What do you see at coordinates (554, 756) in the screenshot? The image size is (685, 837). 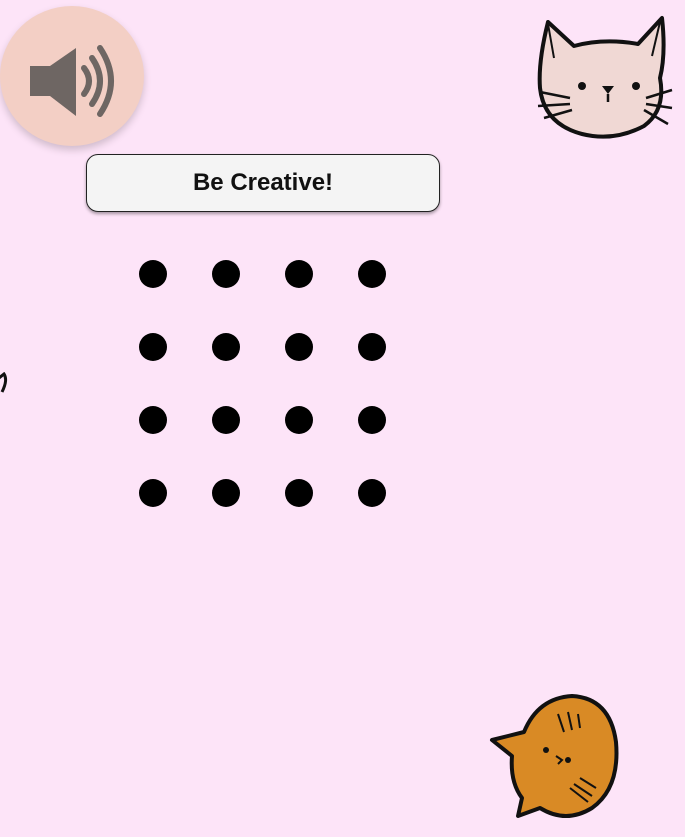 I see `orange-cat-face-icon` at bounding box center [554, 756].